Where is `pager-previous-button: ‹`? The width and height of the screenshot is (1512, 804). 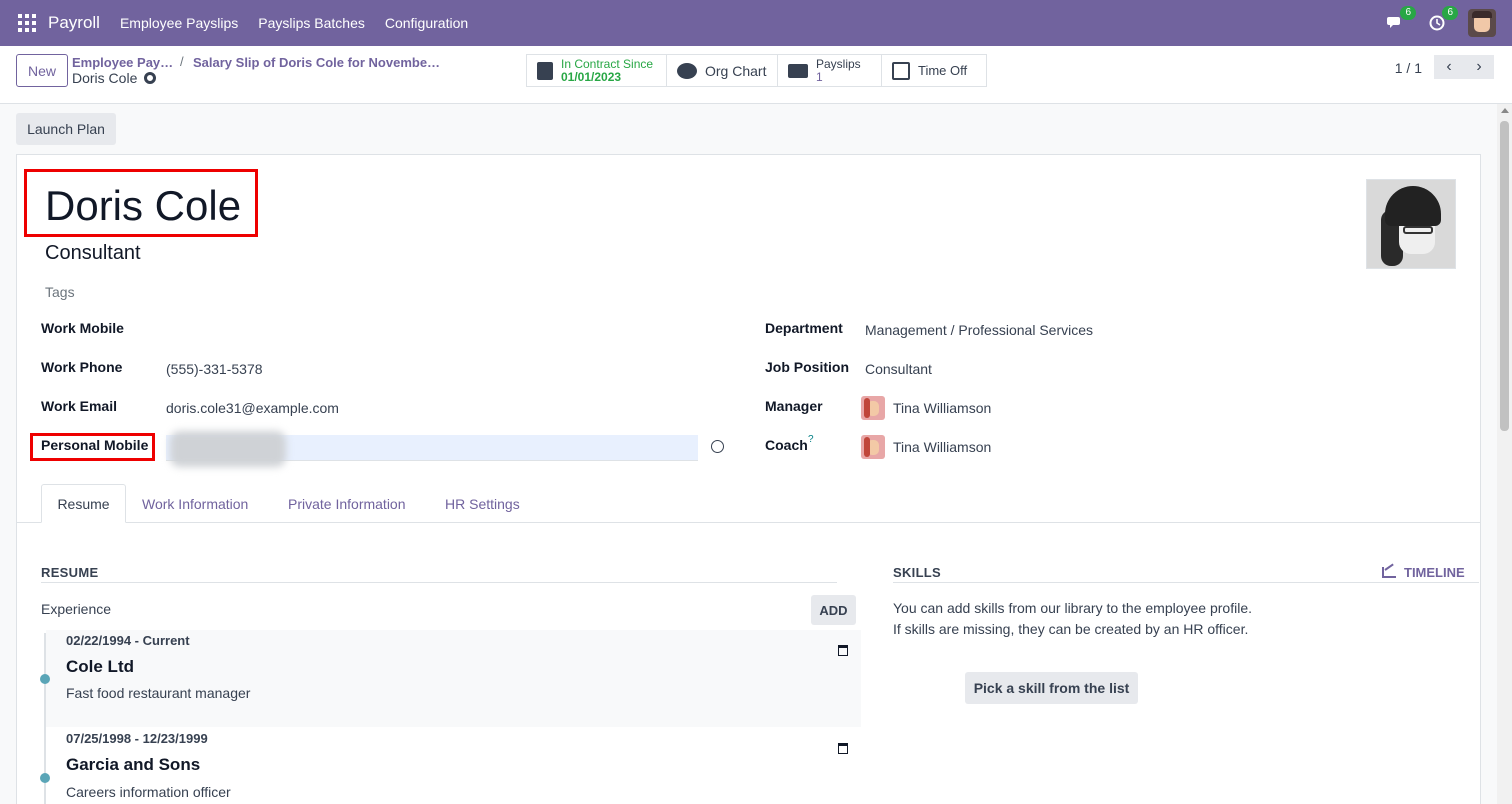
pager-previous-button: ‹ is located at coordinates (1449, 67).